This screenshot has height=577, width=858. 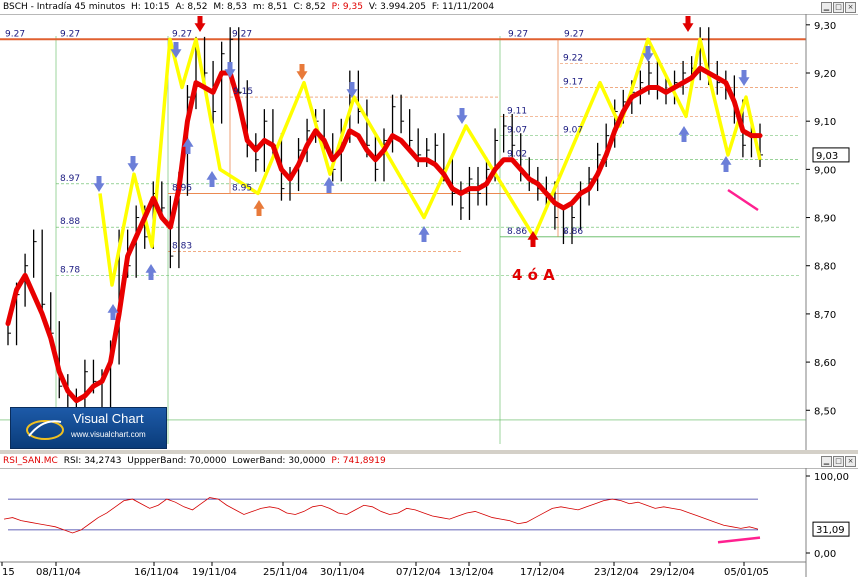 What do you see at coordinates (825, 267) in the screenshot?
I see `price-tick-label: 8,80` at bounding box center [825, 267].